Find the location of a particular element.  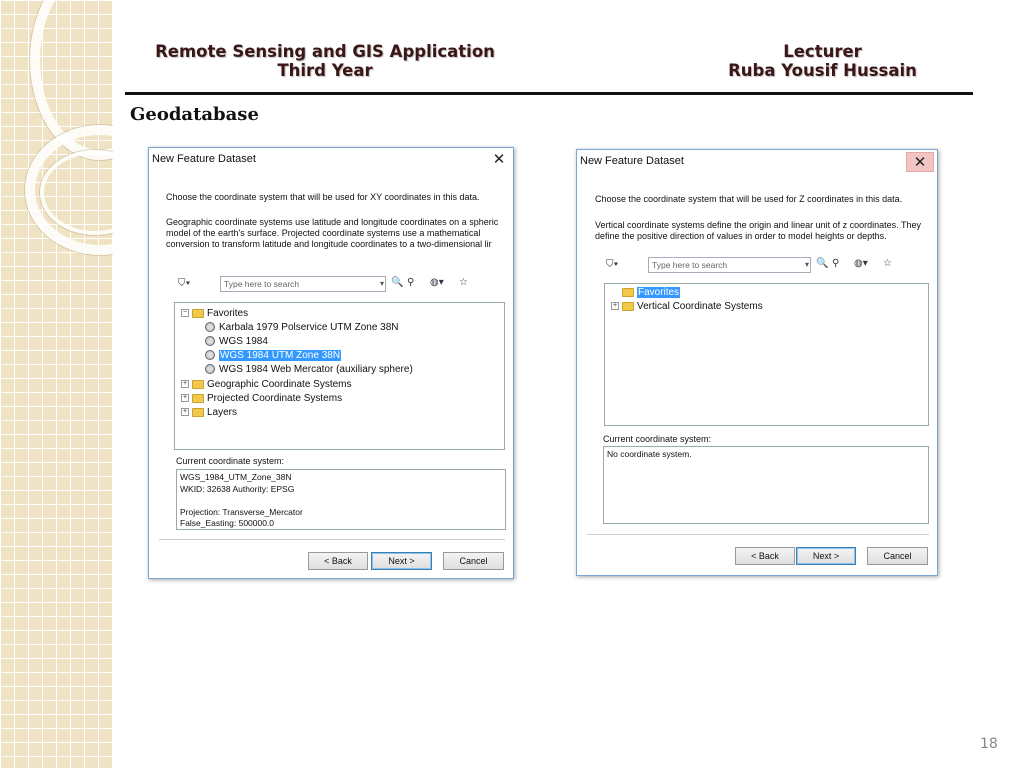

tree-node-projected: + Projected Coordinate Systems is located at coordinates (261, 398).